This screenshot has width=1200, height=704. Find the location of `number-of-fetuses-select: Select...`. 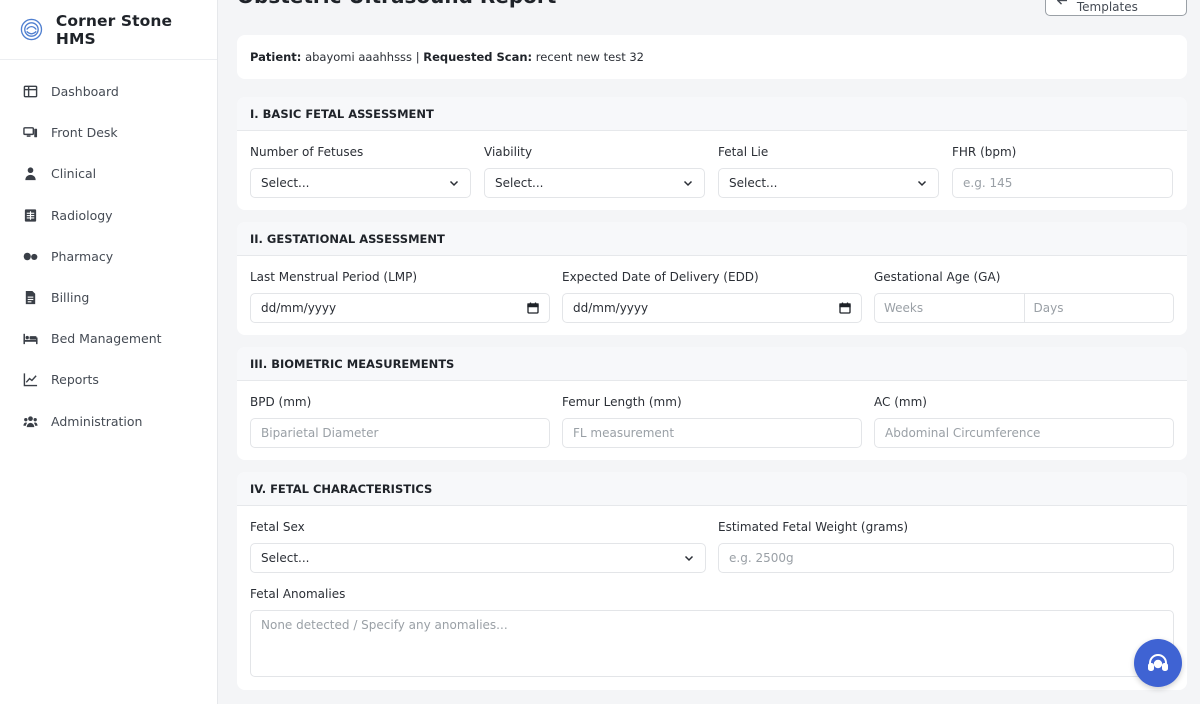

number-of-fetuses-select: Select... is located at coordinates (360, 183).